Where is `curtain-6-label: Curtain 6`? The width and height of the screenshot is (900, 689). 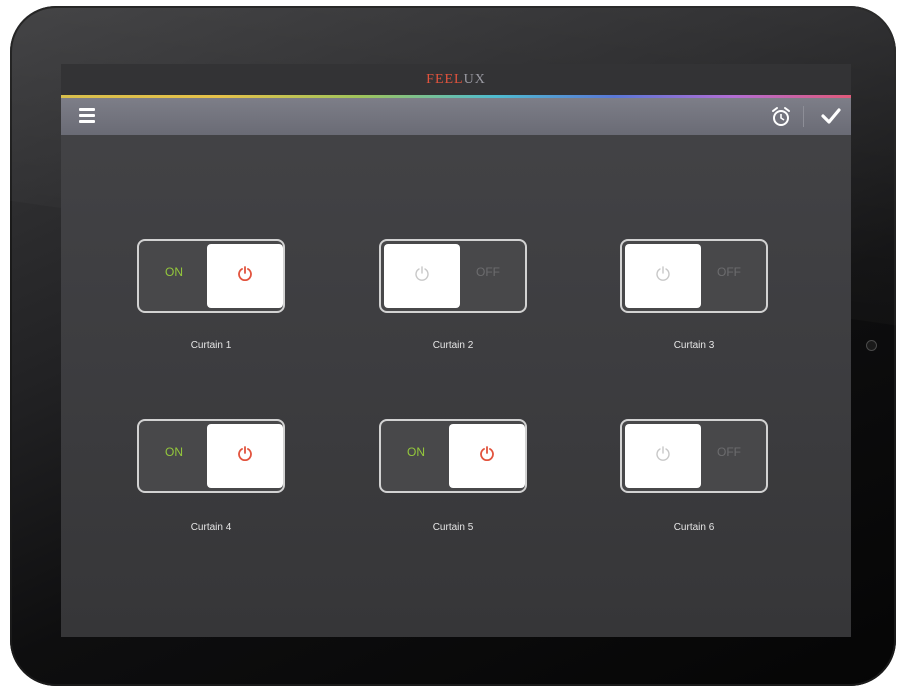 curtain-6-label: Curtain 6 is located at coordinates (694, 527).